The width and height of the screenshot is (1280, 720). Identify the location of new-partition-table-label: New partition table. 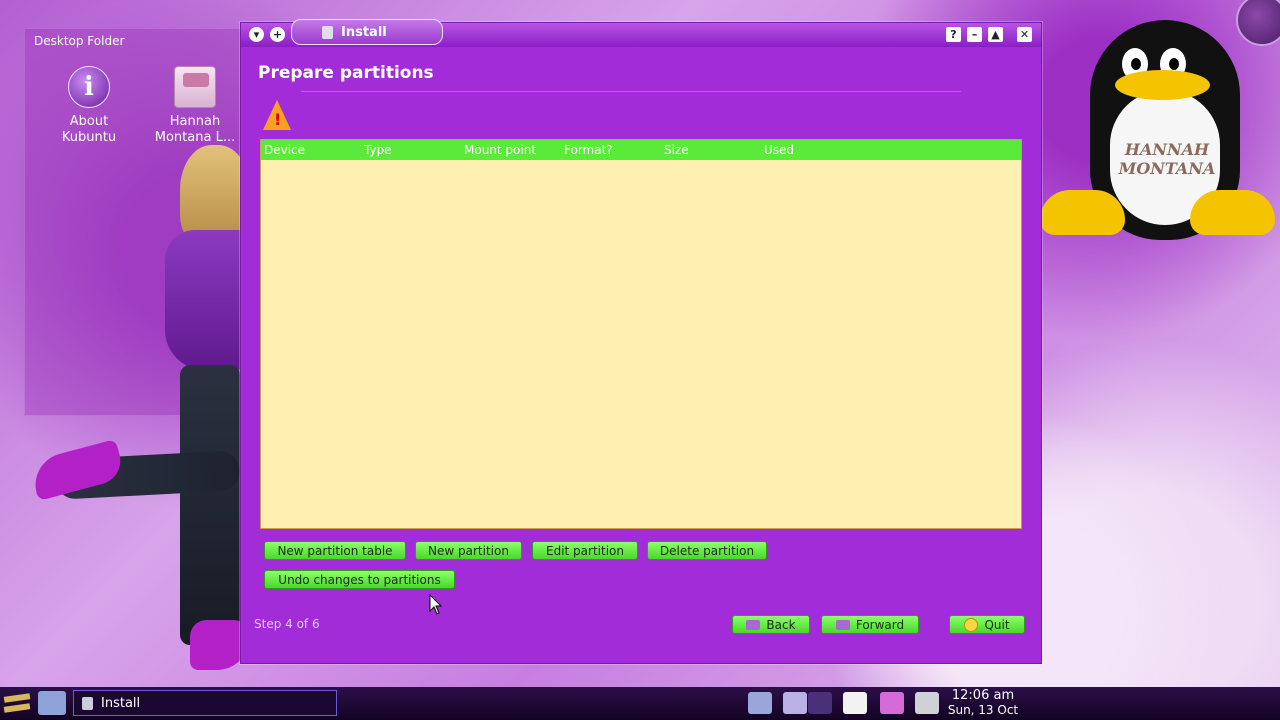
(335, 550).